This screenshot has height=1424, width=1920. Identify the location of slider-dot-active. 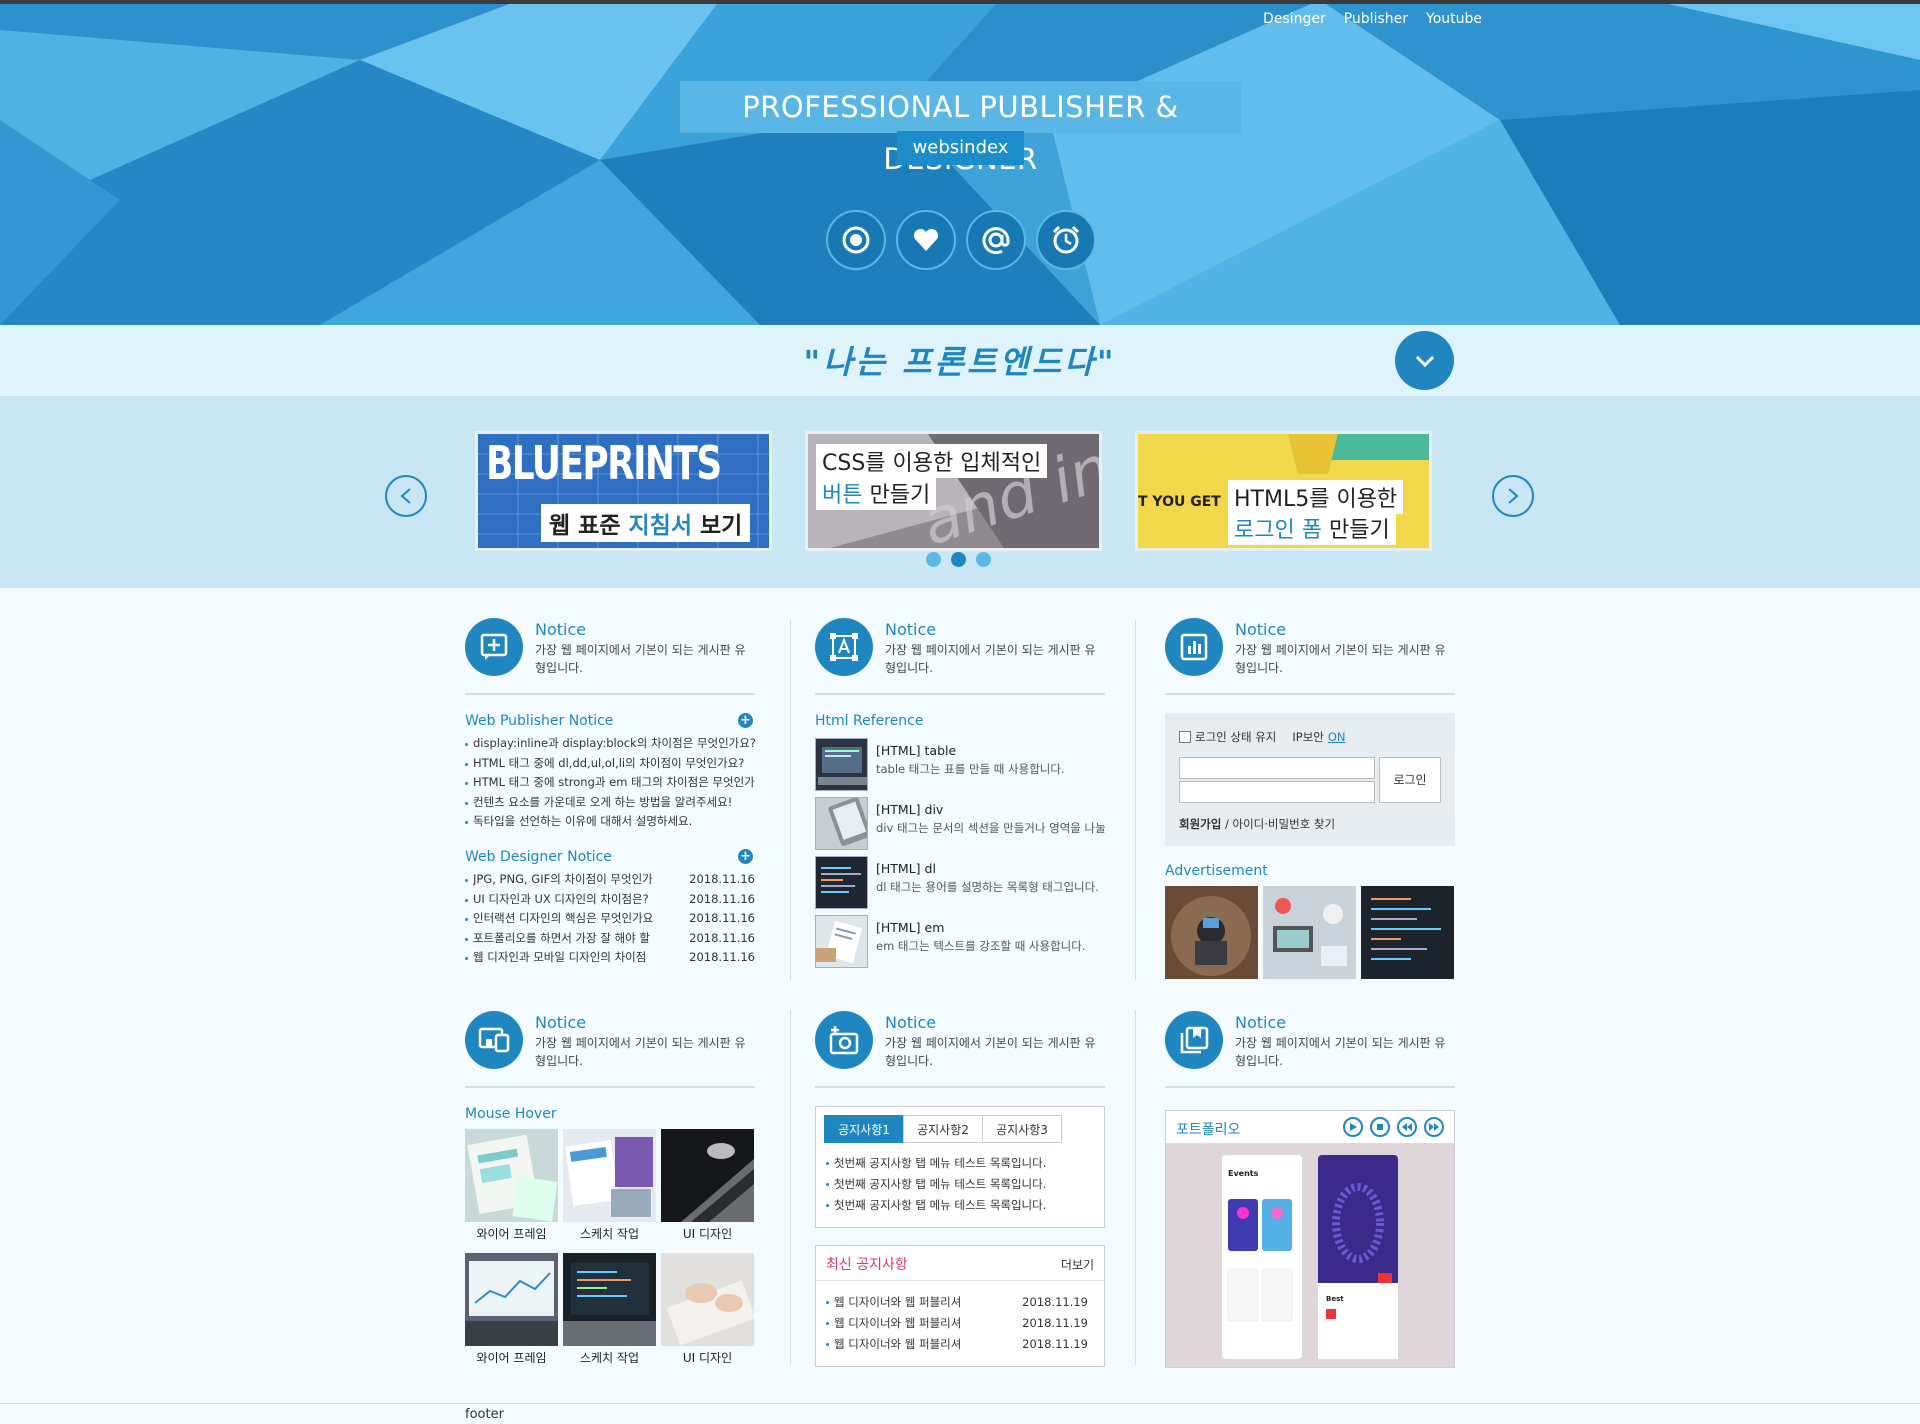
(958, 559).